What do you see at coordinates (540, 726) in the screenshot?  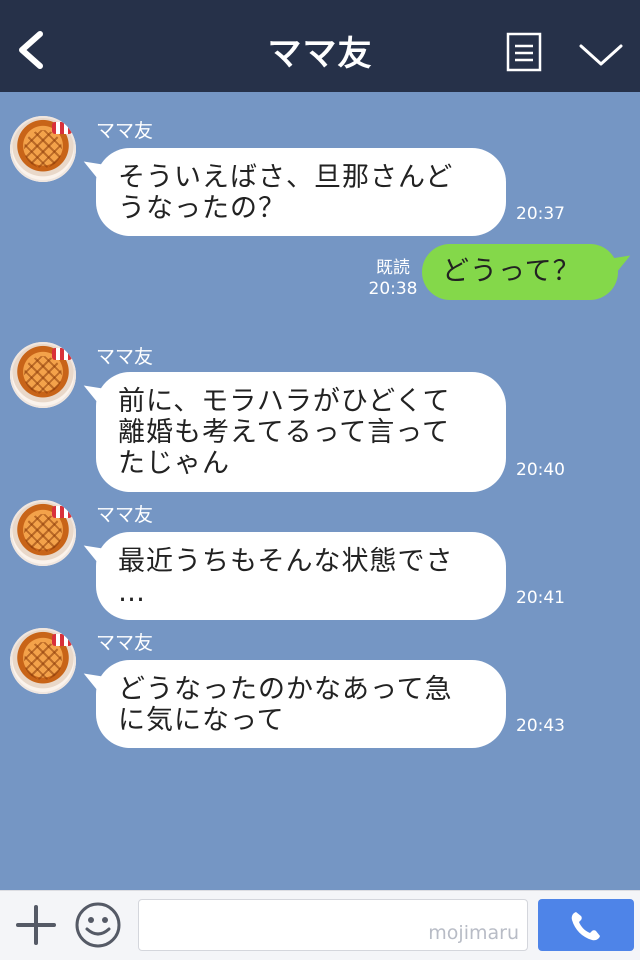 I see `message-time: 20:43` at bounding box center [540, 726].